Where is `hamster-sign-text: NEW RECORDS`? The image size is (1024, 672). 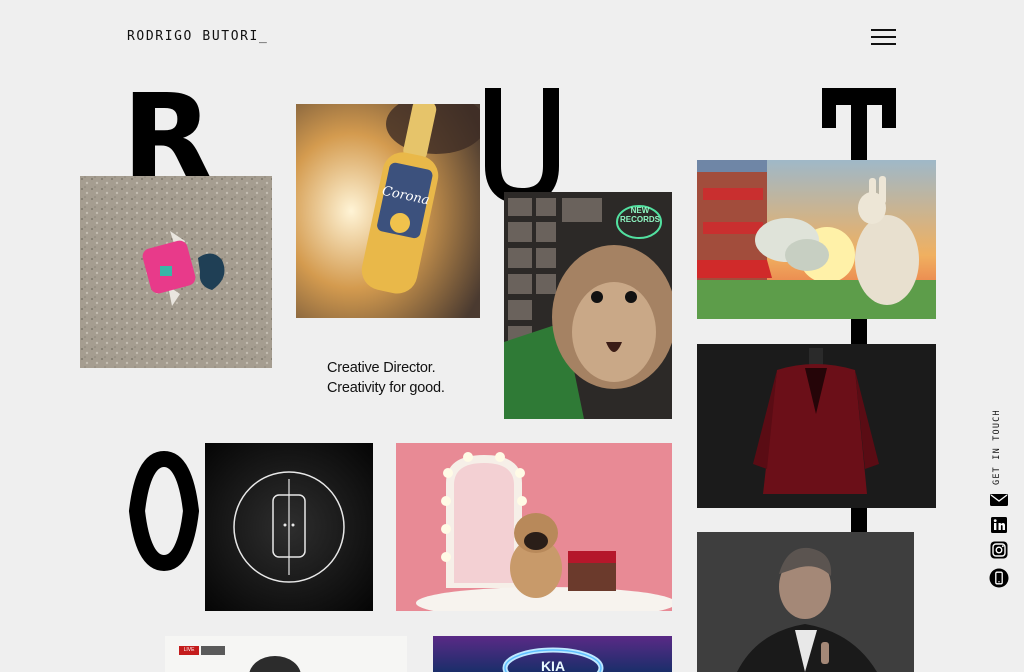
hamster-sign-text: NEW RECORDS is located at coordinates (640, 215).